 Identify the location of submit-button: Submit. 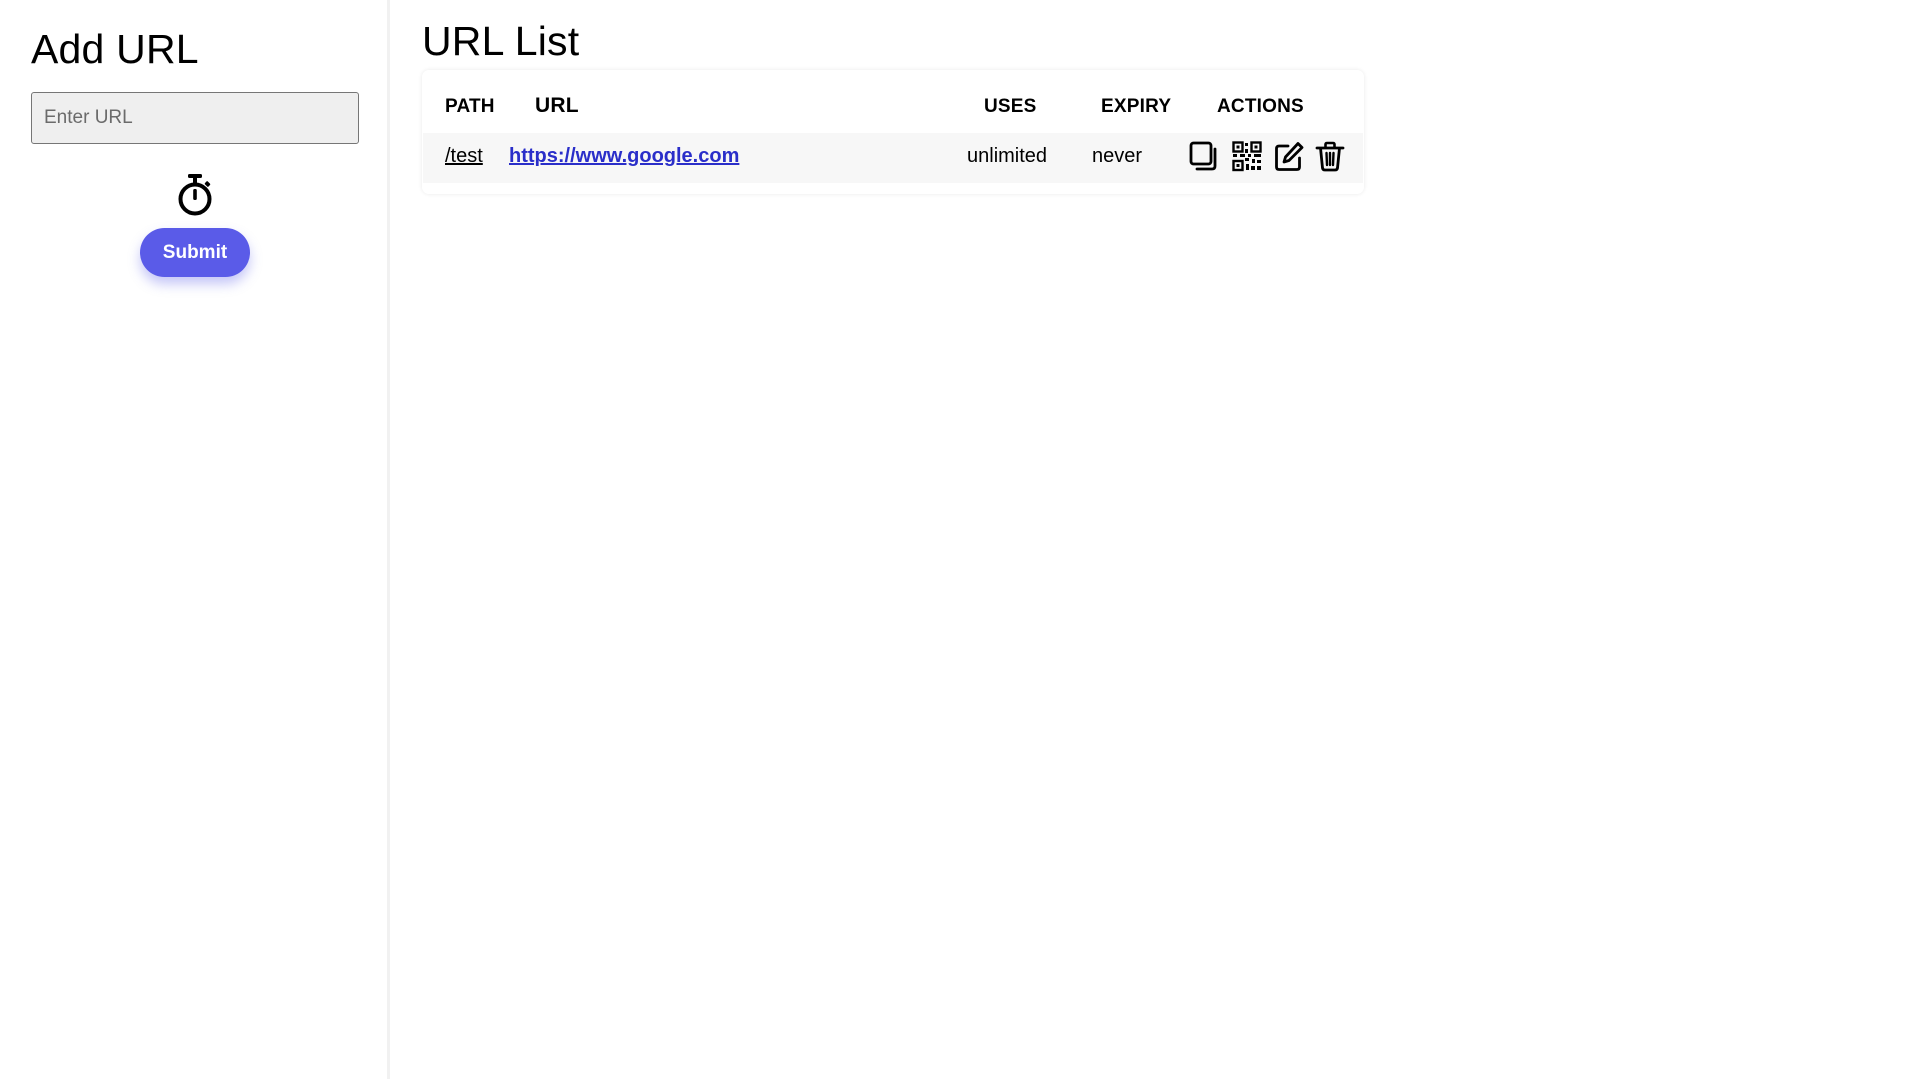
(195, 252).